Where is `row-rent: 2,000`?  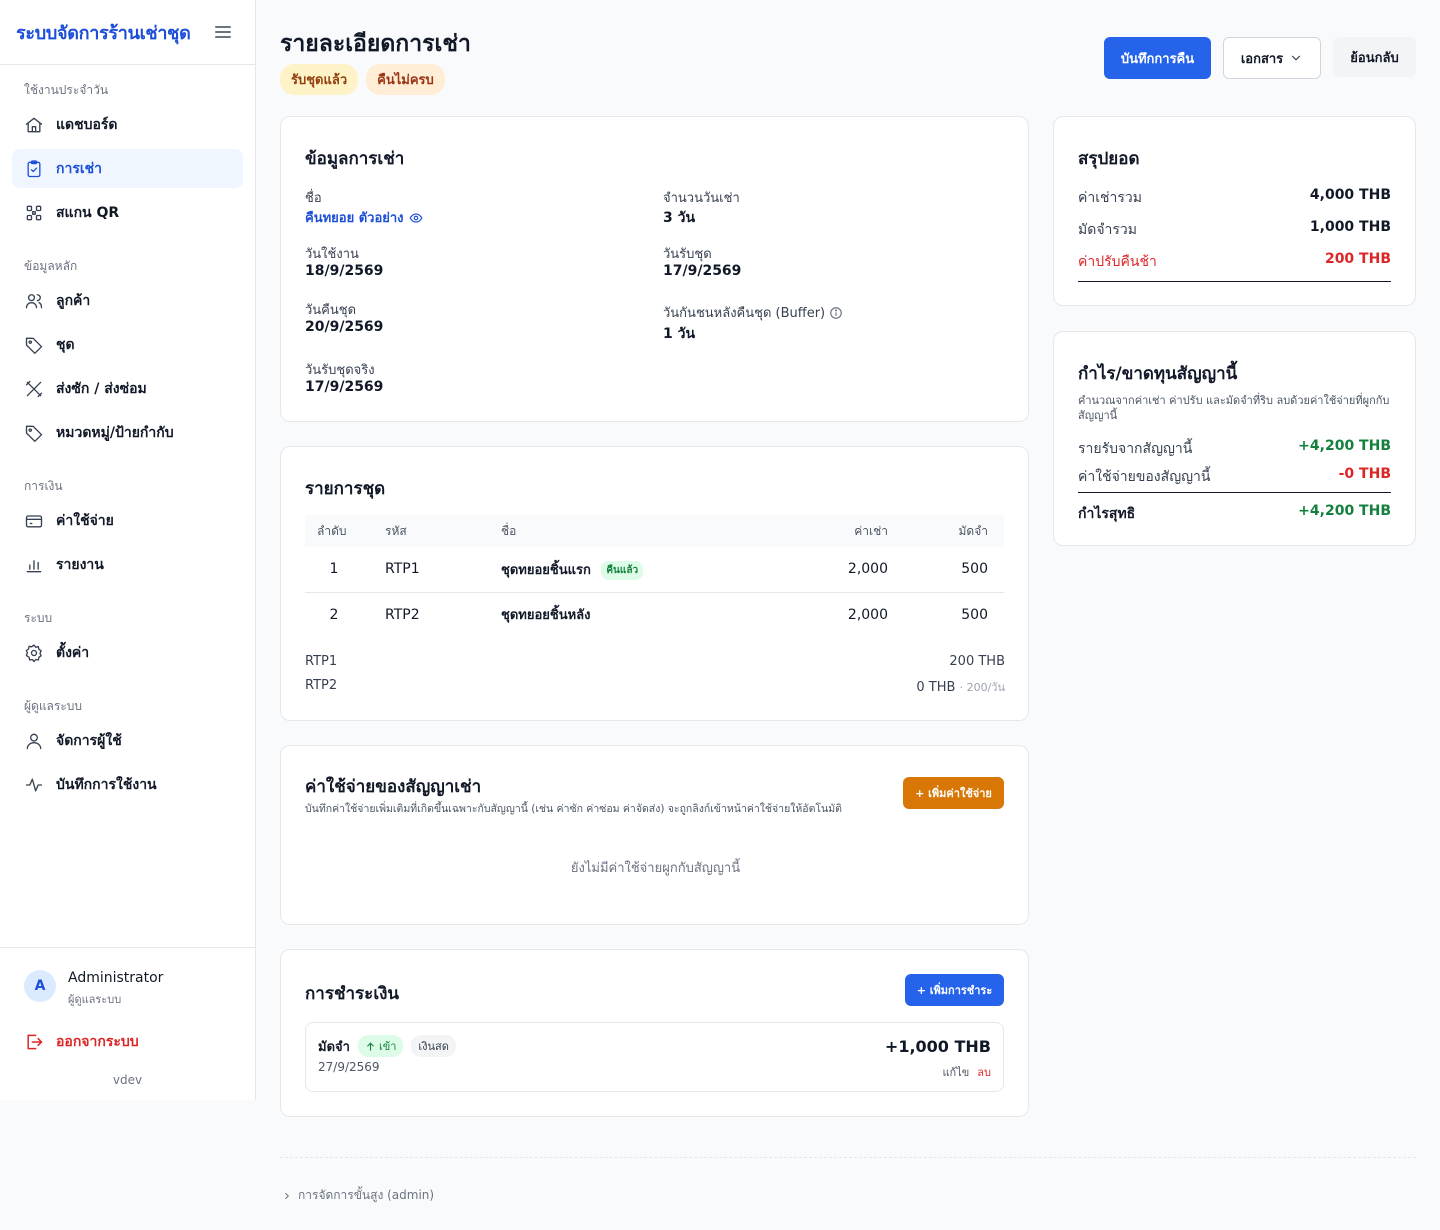 row-rent: 2,000 is located at coordinates (845, 570).